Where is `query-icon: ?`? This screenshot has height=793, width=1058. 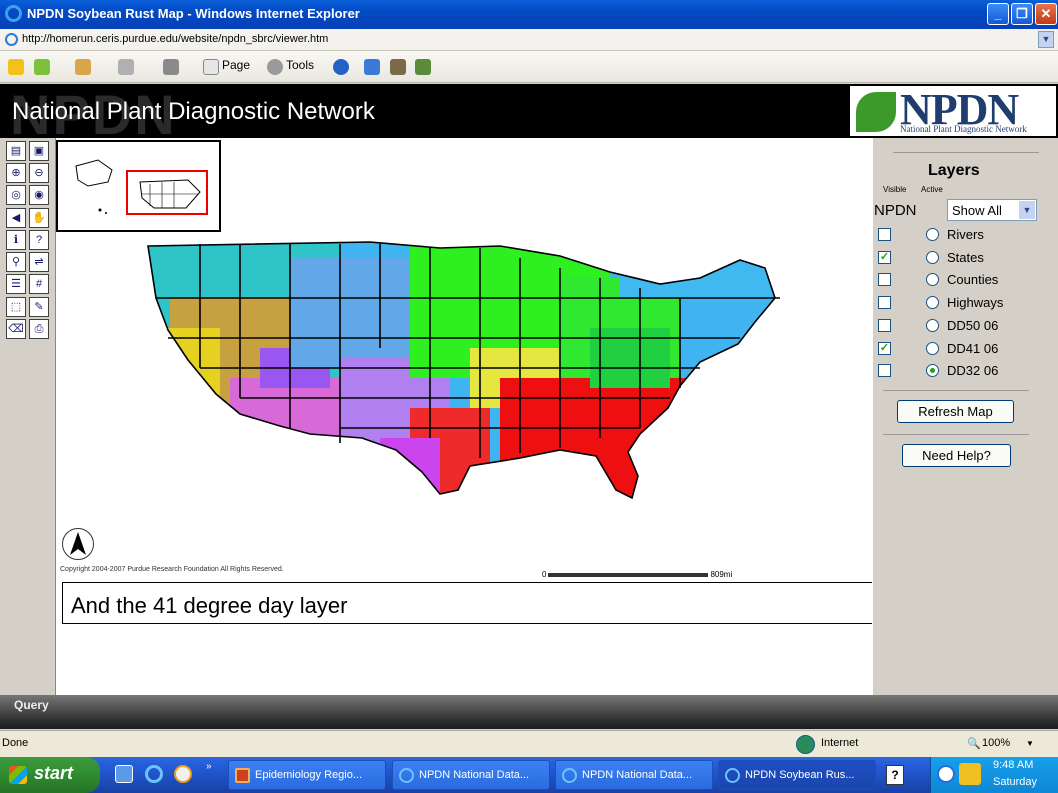 query-icon: ? is located at coordinates (39, 240).